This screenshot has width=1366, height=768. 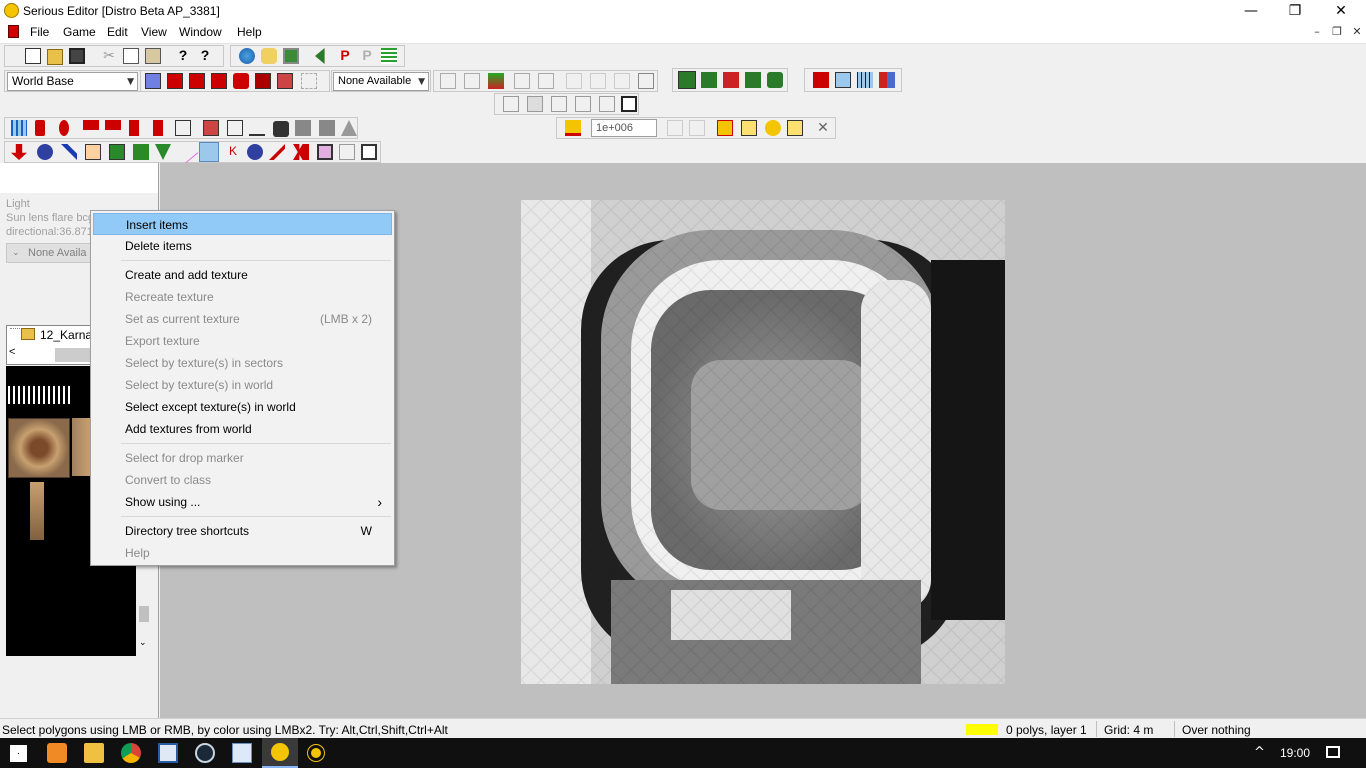 I want to click on pharaoh-texture-thumb, so click(x=39, y=448).